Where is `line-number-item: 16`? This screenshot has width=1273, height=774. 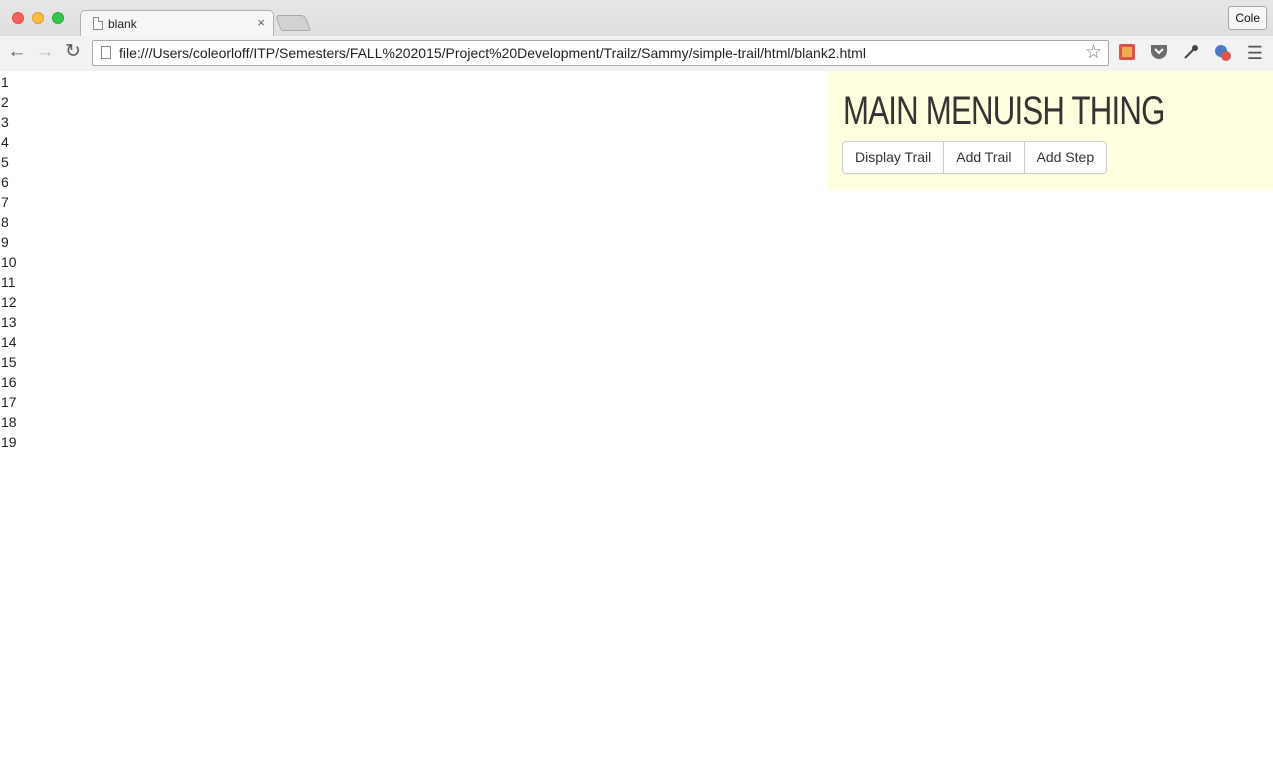 line-number-item: 16 is located at coordinates (9, 382).